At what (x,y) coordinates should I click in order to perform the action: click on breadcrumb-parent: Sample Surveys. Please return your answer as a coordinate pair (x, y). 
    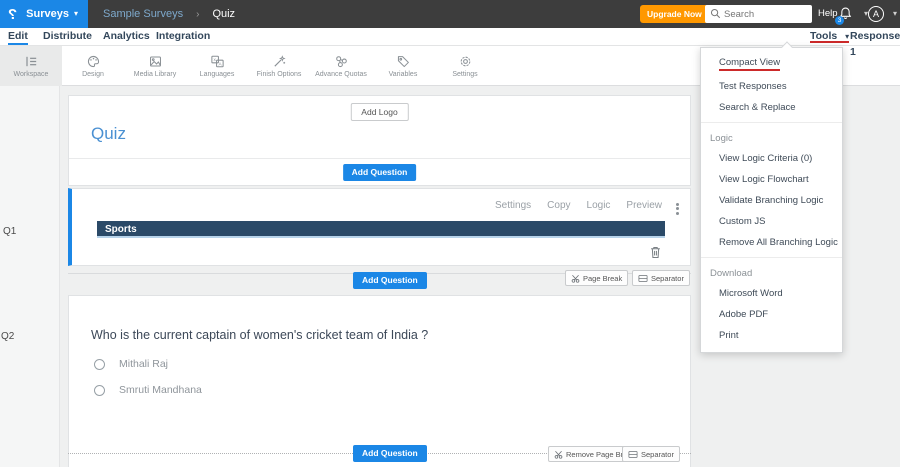
    Looking at the image, I should click on (143, 14).